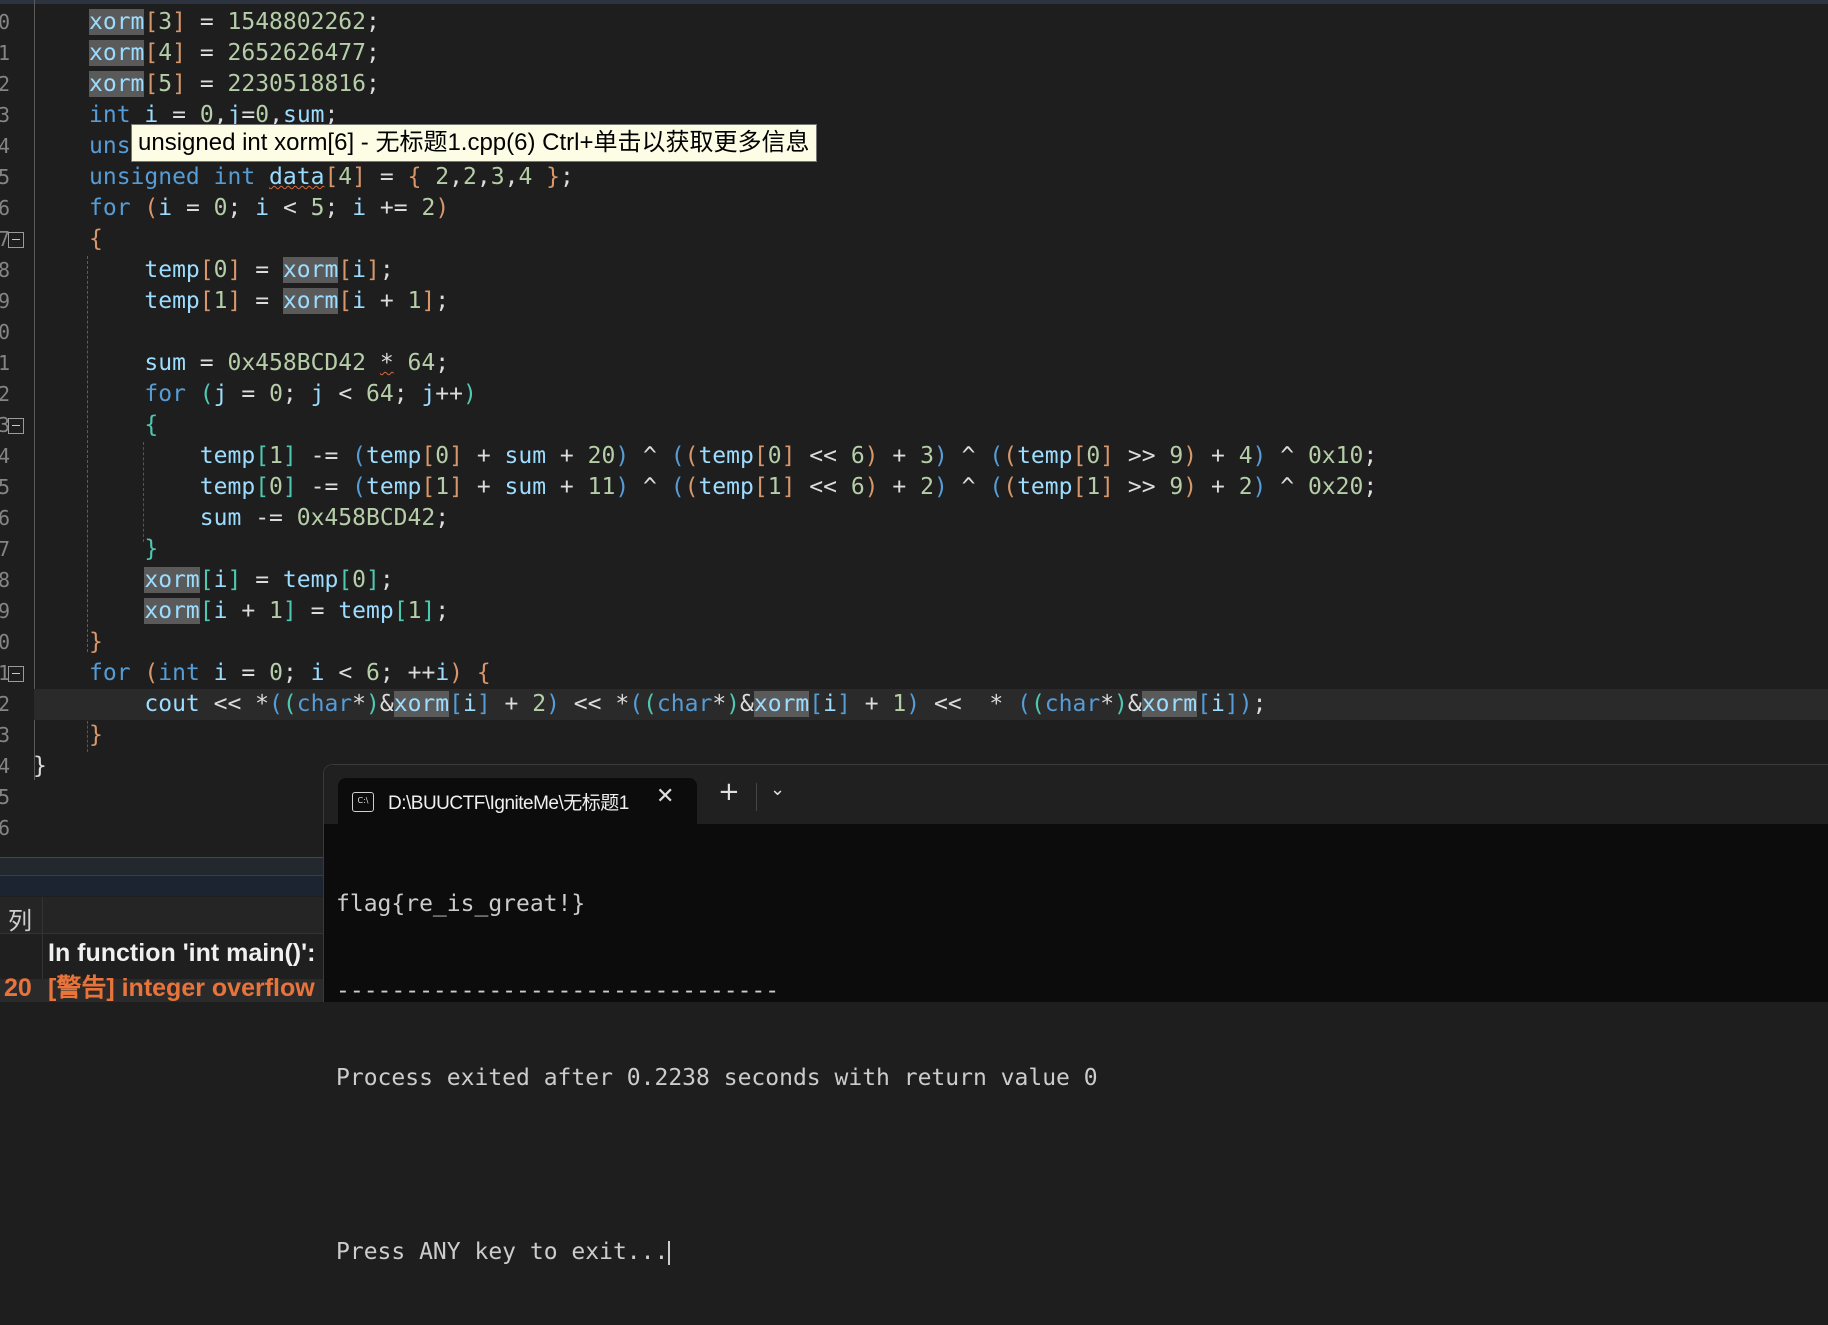 The height and width of the screenshot is (1325, 1828). Describe the element at coordinates (165, 84) in the screenshot. I see `code-token: 5` at that location.